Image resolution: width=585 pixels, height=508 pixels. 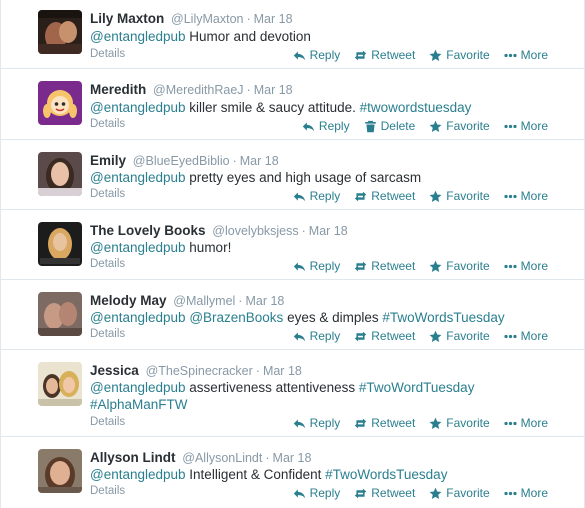 I want to click on username: @lovelybksjess, so click(x=255, y=231).